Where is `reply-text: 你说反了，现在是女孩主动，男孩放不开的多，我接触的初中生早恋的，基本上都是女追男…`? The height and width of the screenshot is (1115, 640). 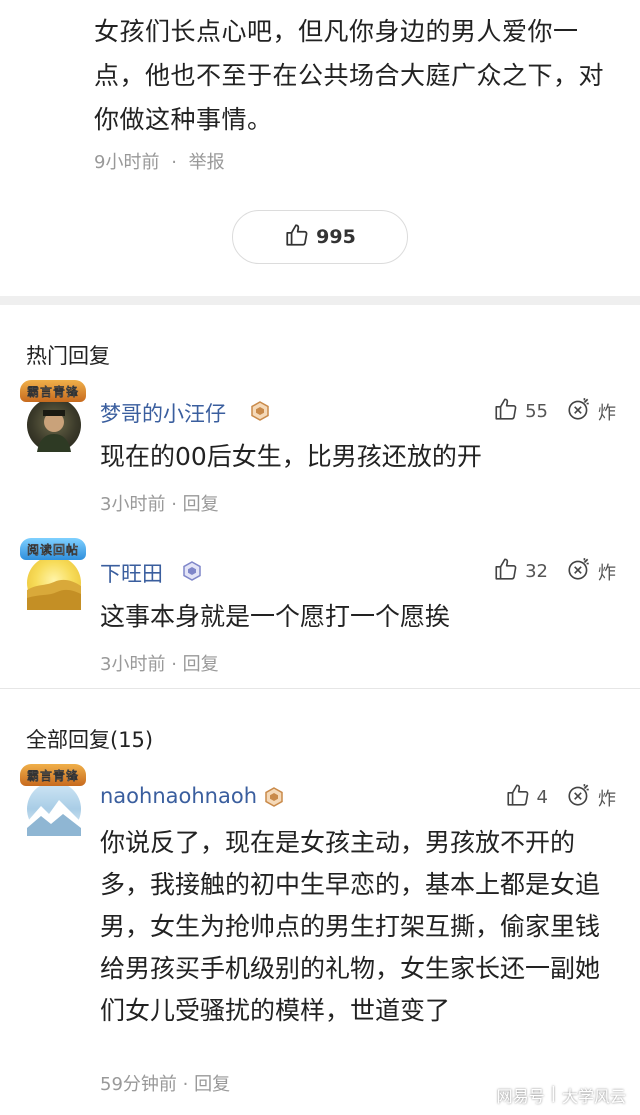 reply-text: 你说反了，现在是女孩主动，男孩放不开的多，我接触的初中生早恋的，基本上都是女追男… is located at coordinates (350, 926).